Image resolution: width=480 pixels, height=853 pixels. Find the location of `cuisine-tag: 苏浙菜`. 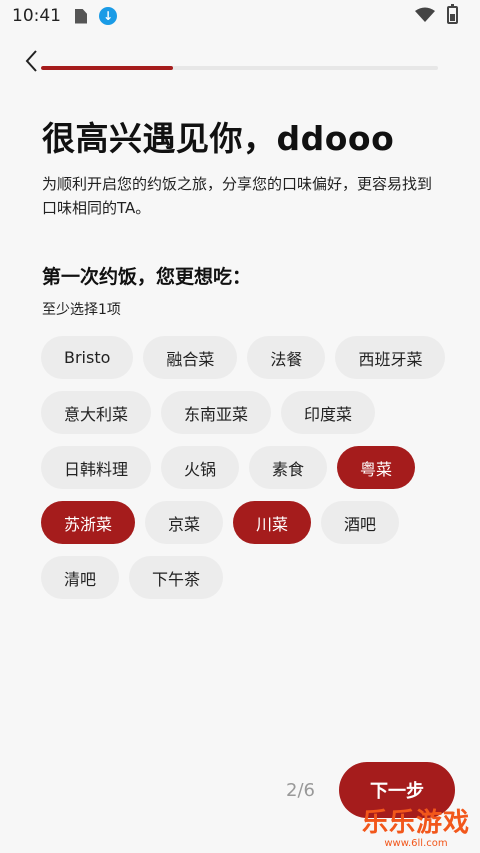

cuisine-tag: 苏浙菜 is located at coordinates (88, 522).